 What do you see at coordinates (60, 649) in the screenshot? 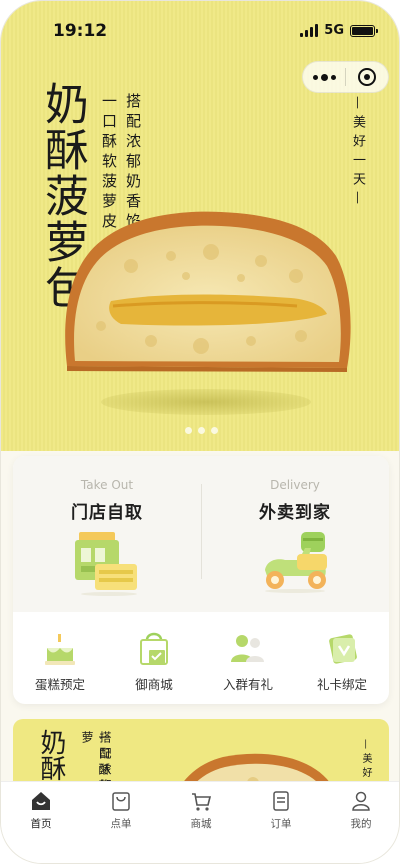
I see `cake-icon` at bounding box center [60, 649].